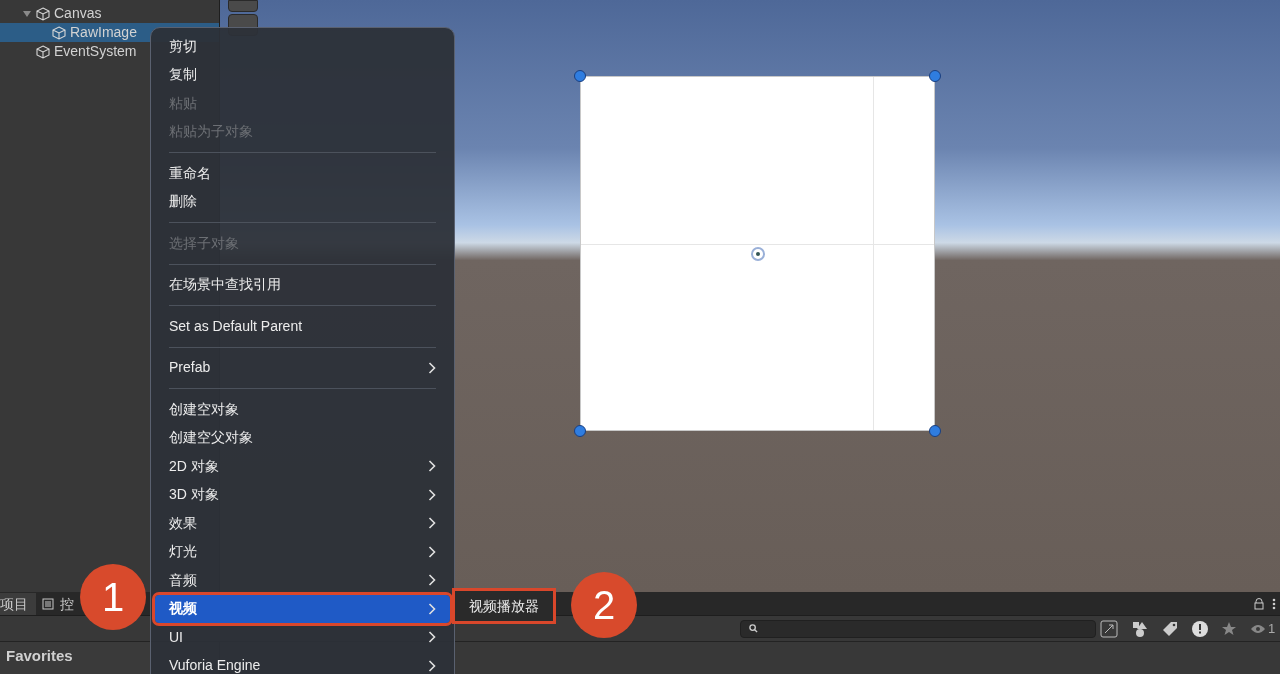 This screenshot has height=674, width=1280. I want to click on hierarchy-item: Canvas, so click(109, 13).